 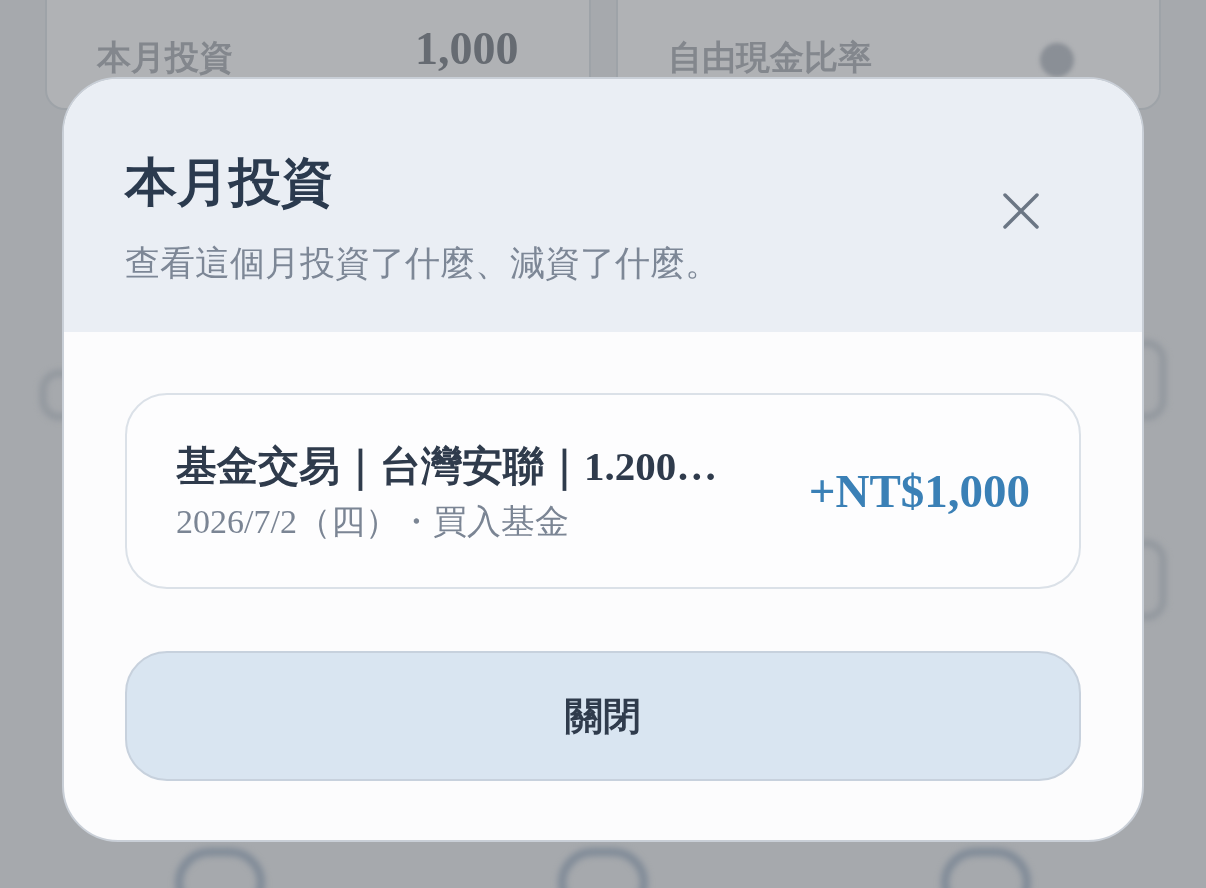 I want to click on dialog-title: 本月投資, so click(x=229, y=182).